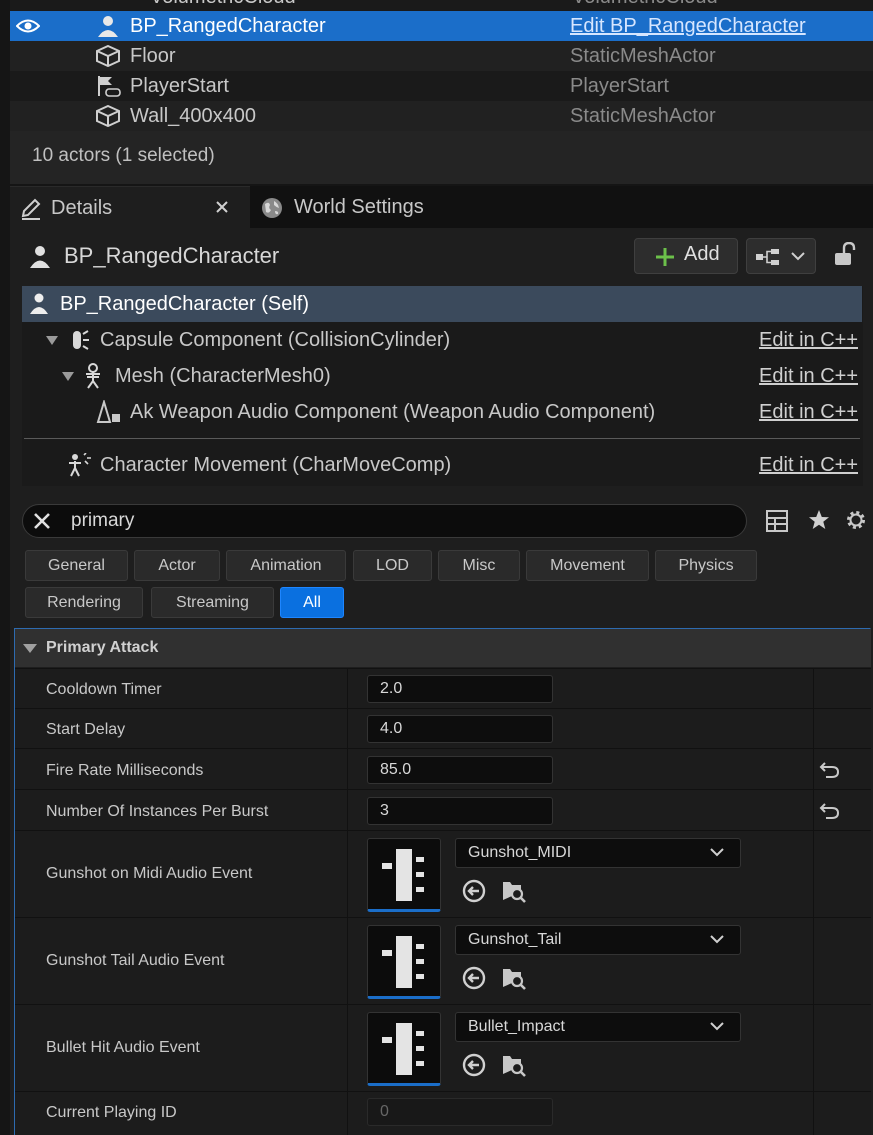 The height and width of the screenshot is (1135, 873). What do you see at coordinates (79, 465) in the screenshot?
I see `movement-component-icon` at bounding box center [79, 465].